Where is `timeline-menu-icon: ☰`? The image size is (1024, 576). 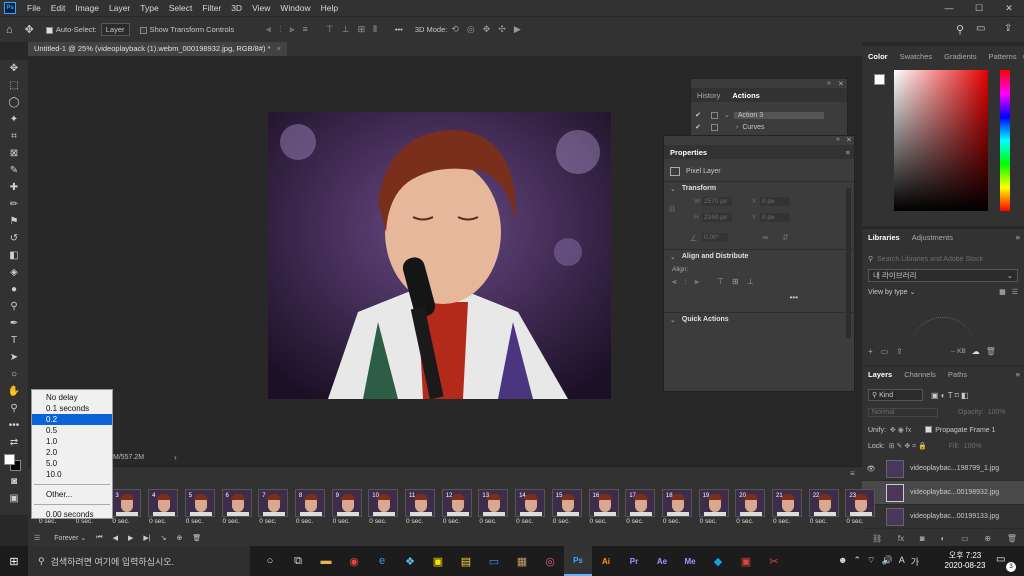
timeline-menu-icon: ☰ is located at coordinates (37, 538).